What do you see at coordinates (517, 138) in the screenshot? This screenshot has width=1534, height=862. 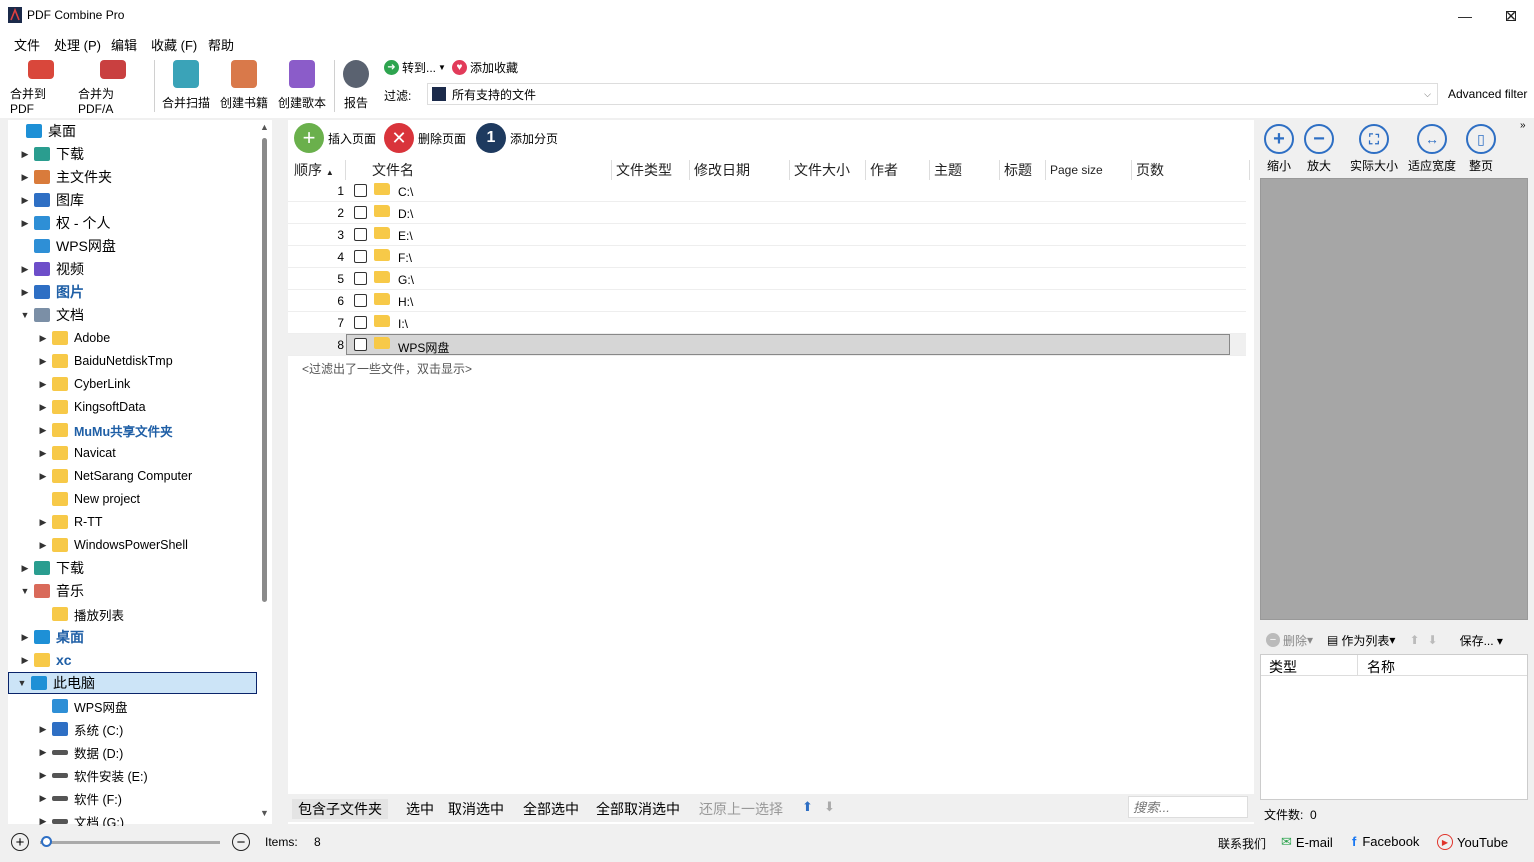 I see `add-split-button: 1 添加分页` at bounding box center [517, 138].